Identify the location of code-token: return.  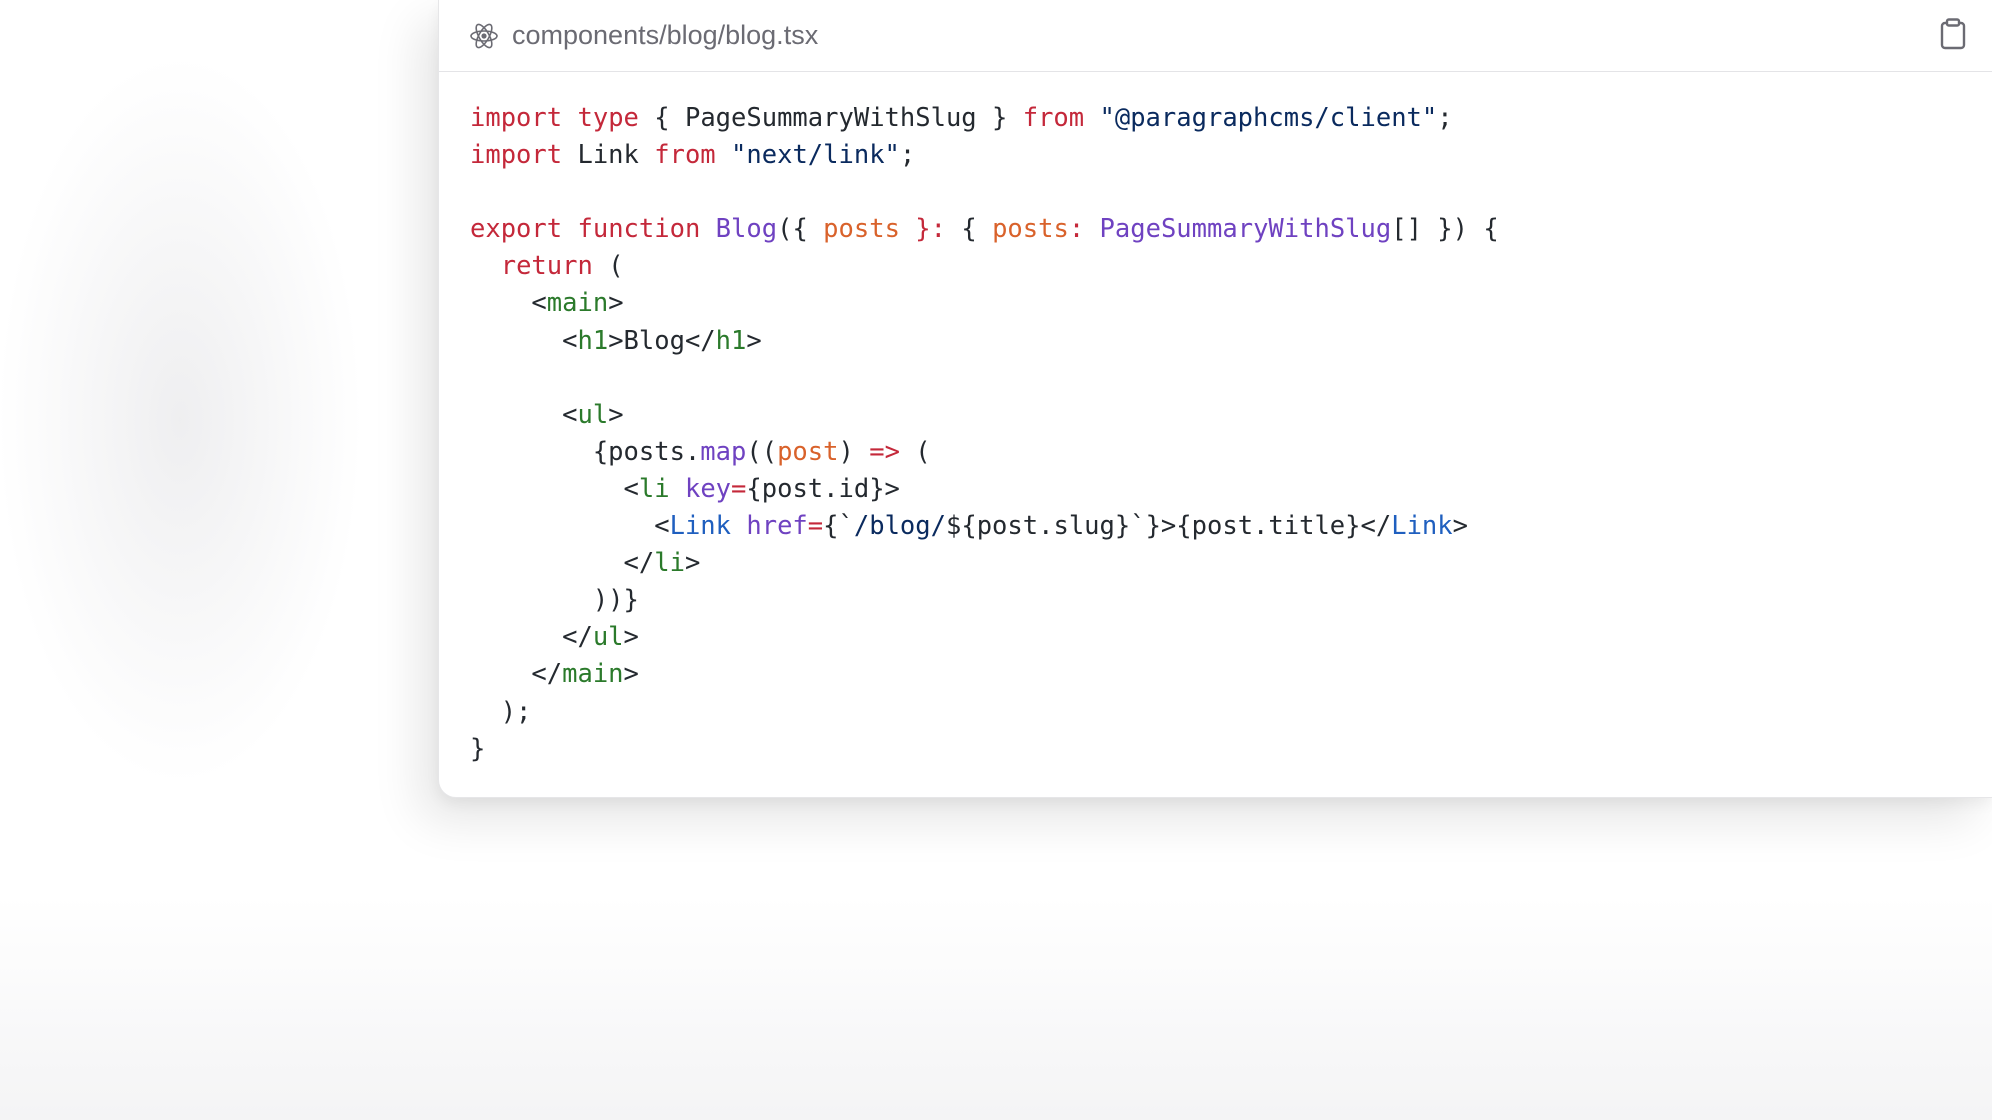
(546, 266).